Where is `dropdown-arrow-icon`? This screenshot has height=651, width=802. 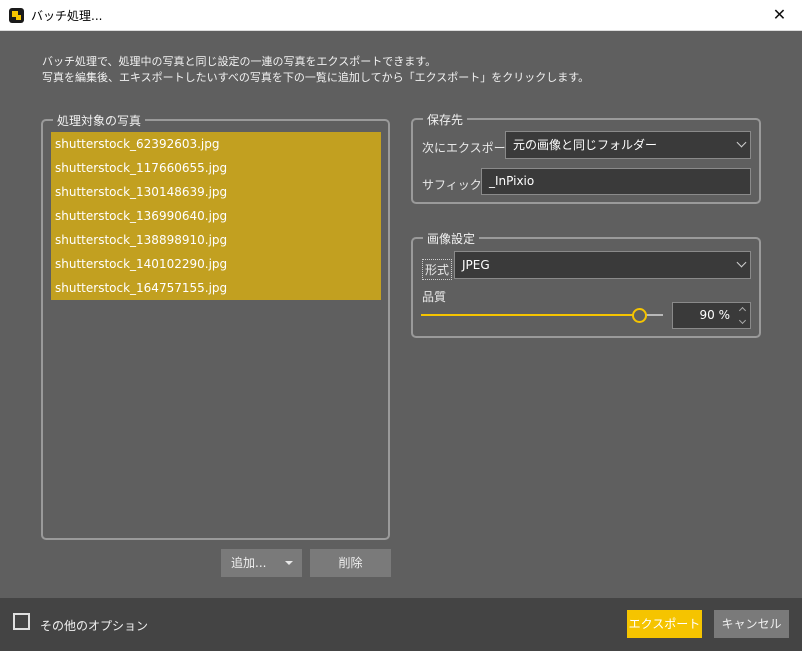
dropdown-arrow-icon is located at coordinates (289, 563).